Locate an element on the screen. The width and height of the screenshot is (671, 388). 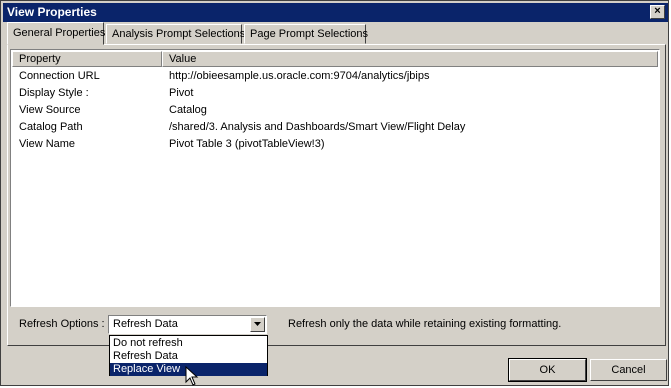
tab-general-properties: General Properties is located at coordinates (56, 33).